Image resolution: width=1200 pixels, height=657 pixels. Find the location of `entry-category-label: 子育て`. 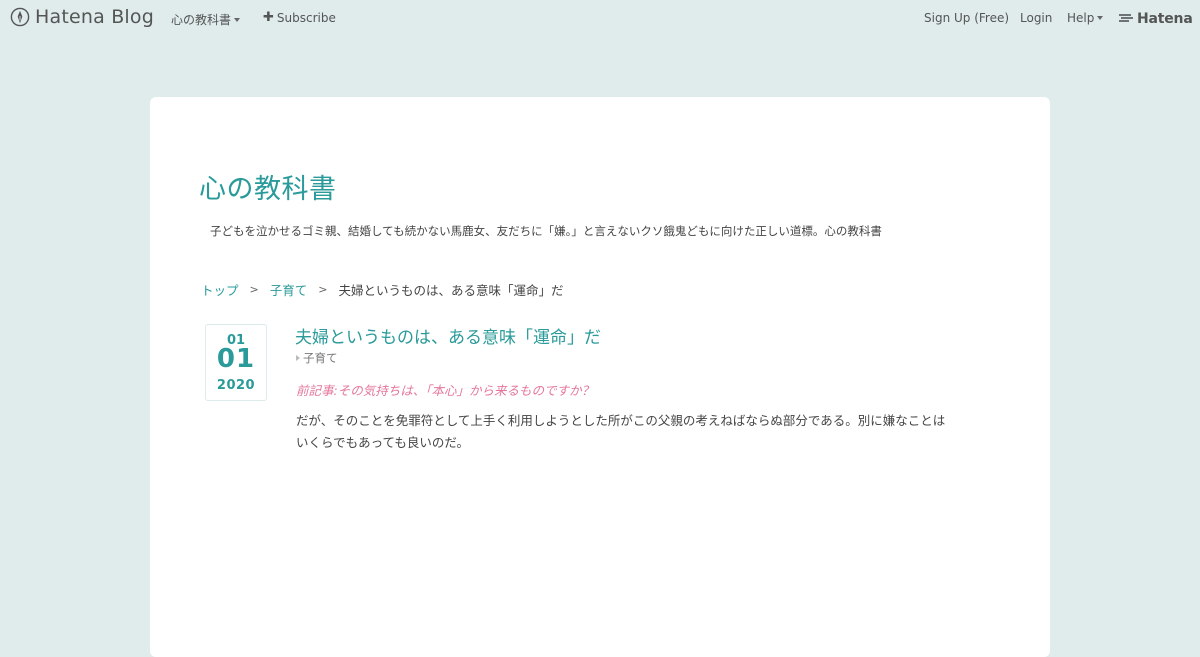

entry-category-label: 子育て is located at coordinates (320, 358).